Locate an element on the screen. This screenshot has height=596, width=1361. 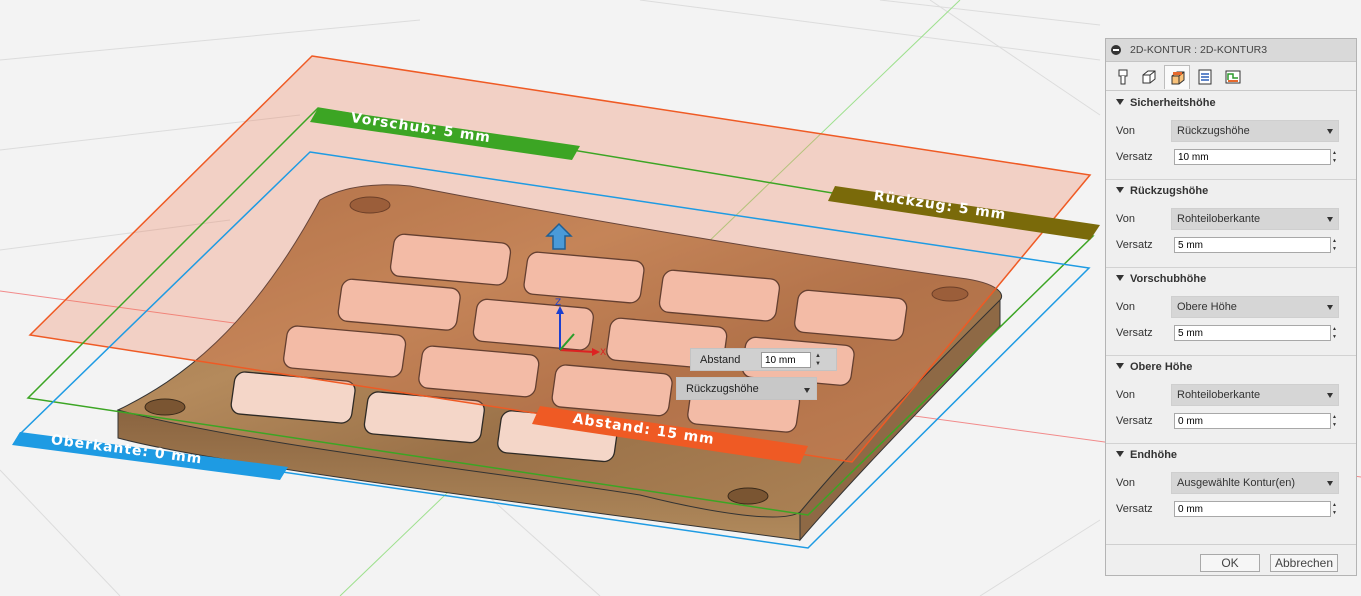
linking-icon is located at coordinates (1233, 77).